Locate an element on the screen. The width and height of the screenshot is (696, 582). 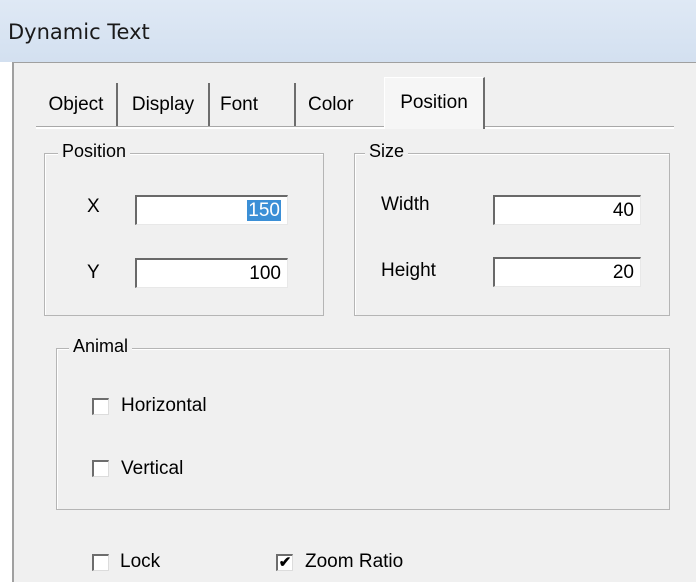
size-group-legend: Size is located at coordinates (387, 151).